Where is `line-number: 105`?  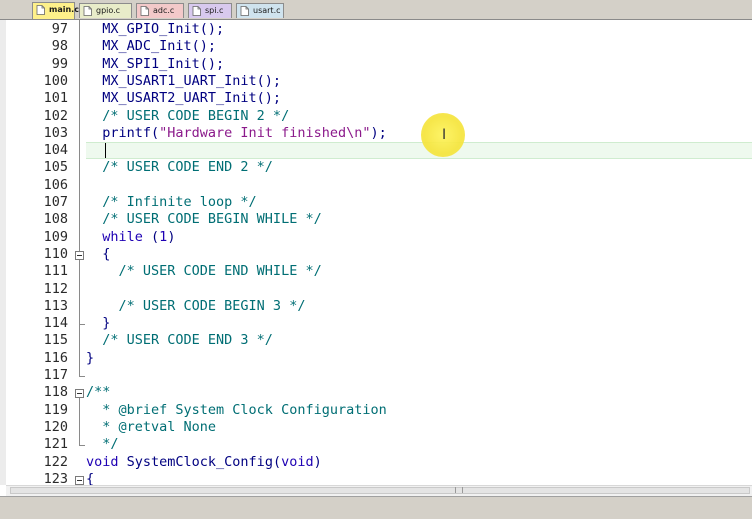 line-number: 105 is located at coordinates (55, 167).